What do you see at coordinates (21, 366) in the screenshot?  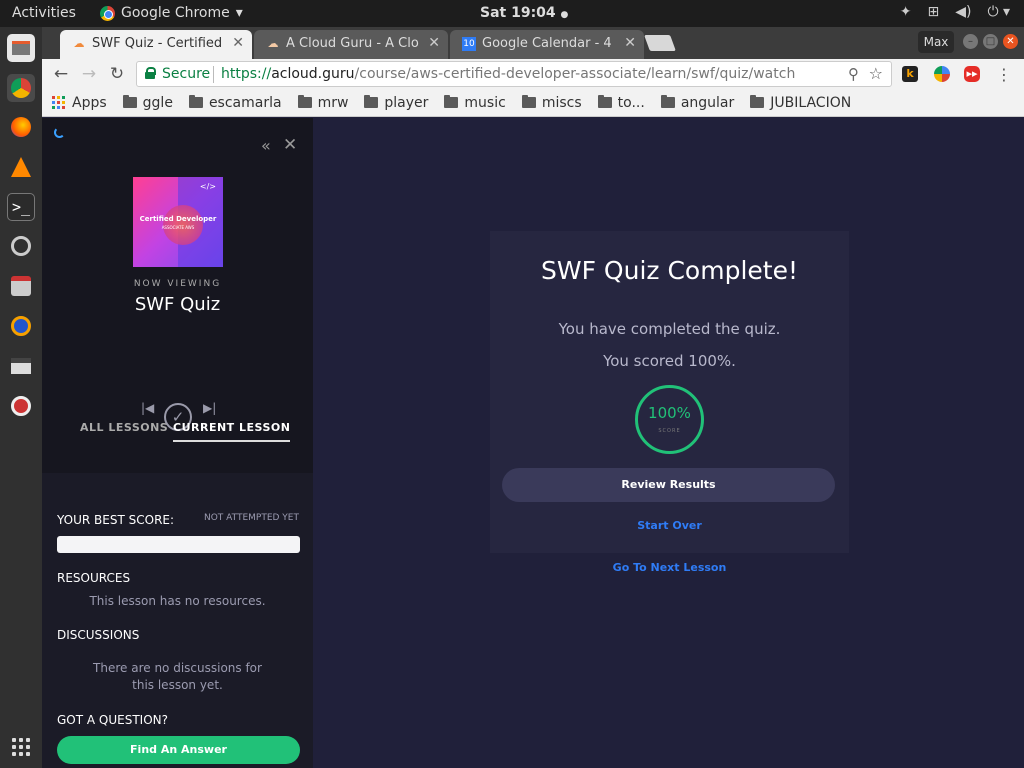 I see `clapper-icon` at bounding box center [21, 366].